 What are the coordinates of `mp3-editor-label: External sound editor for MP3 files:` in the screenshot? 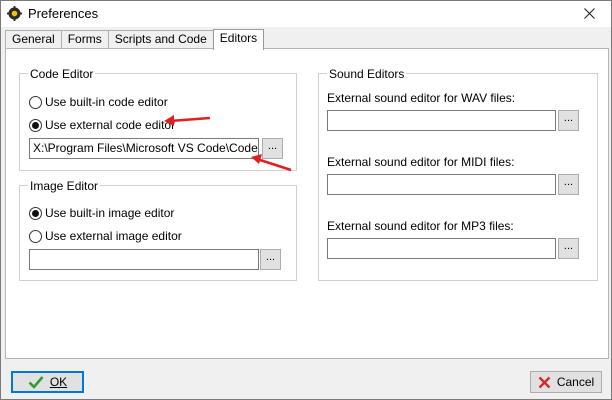 It's located at (420, 226).